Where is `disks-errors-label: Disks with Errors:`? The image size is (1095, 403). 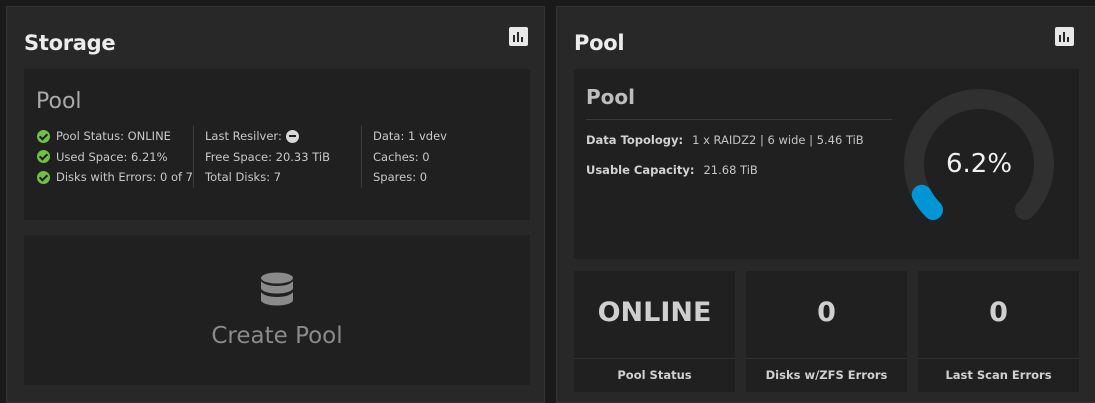 disks-errors-label: Disks with Errors: is located at coordinates (106, 177).